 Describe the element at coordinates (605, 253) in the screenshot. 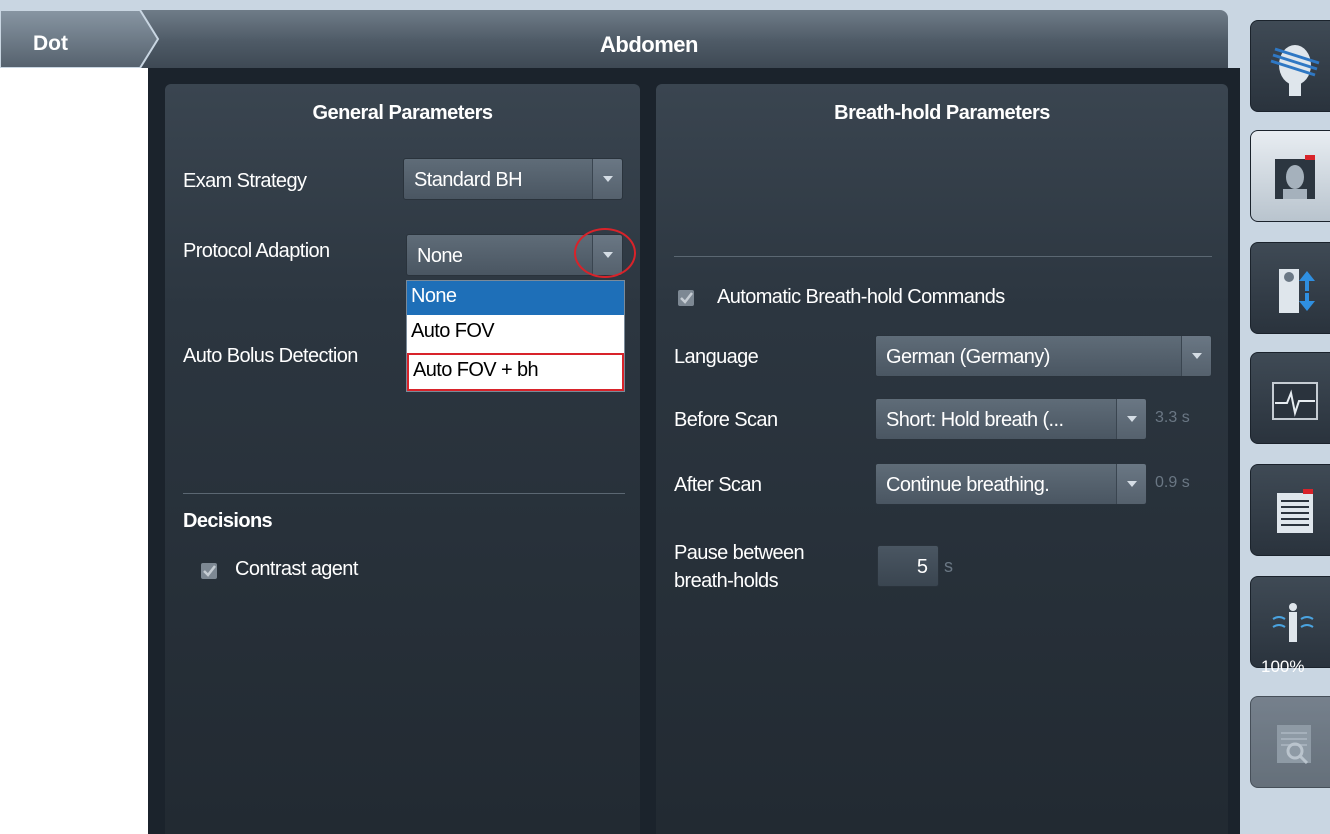

I see `annotation-circle` at that location.